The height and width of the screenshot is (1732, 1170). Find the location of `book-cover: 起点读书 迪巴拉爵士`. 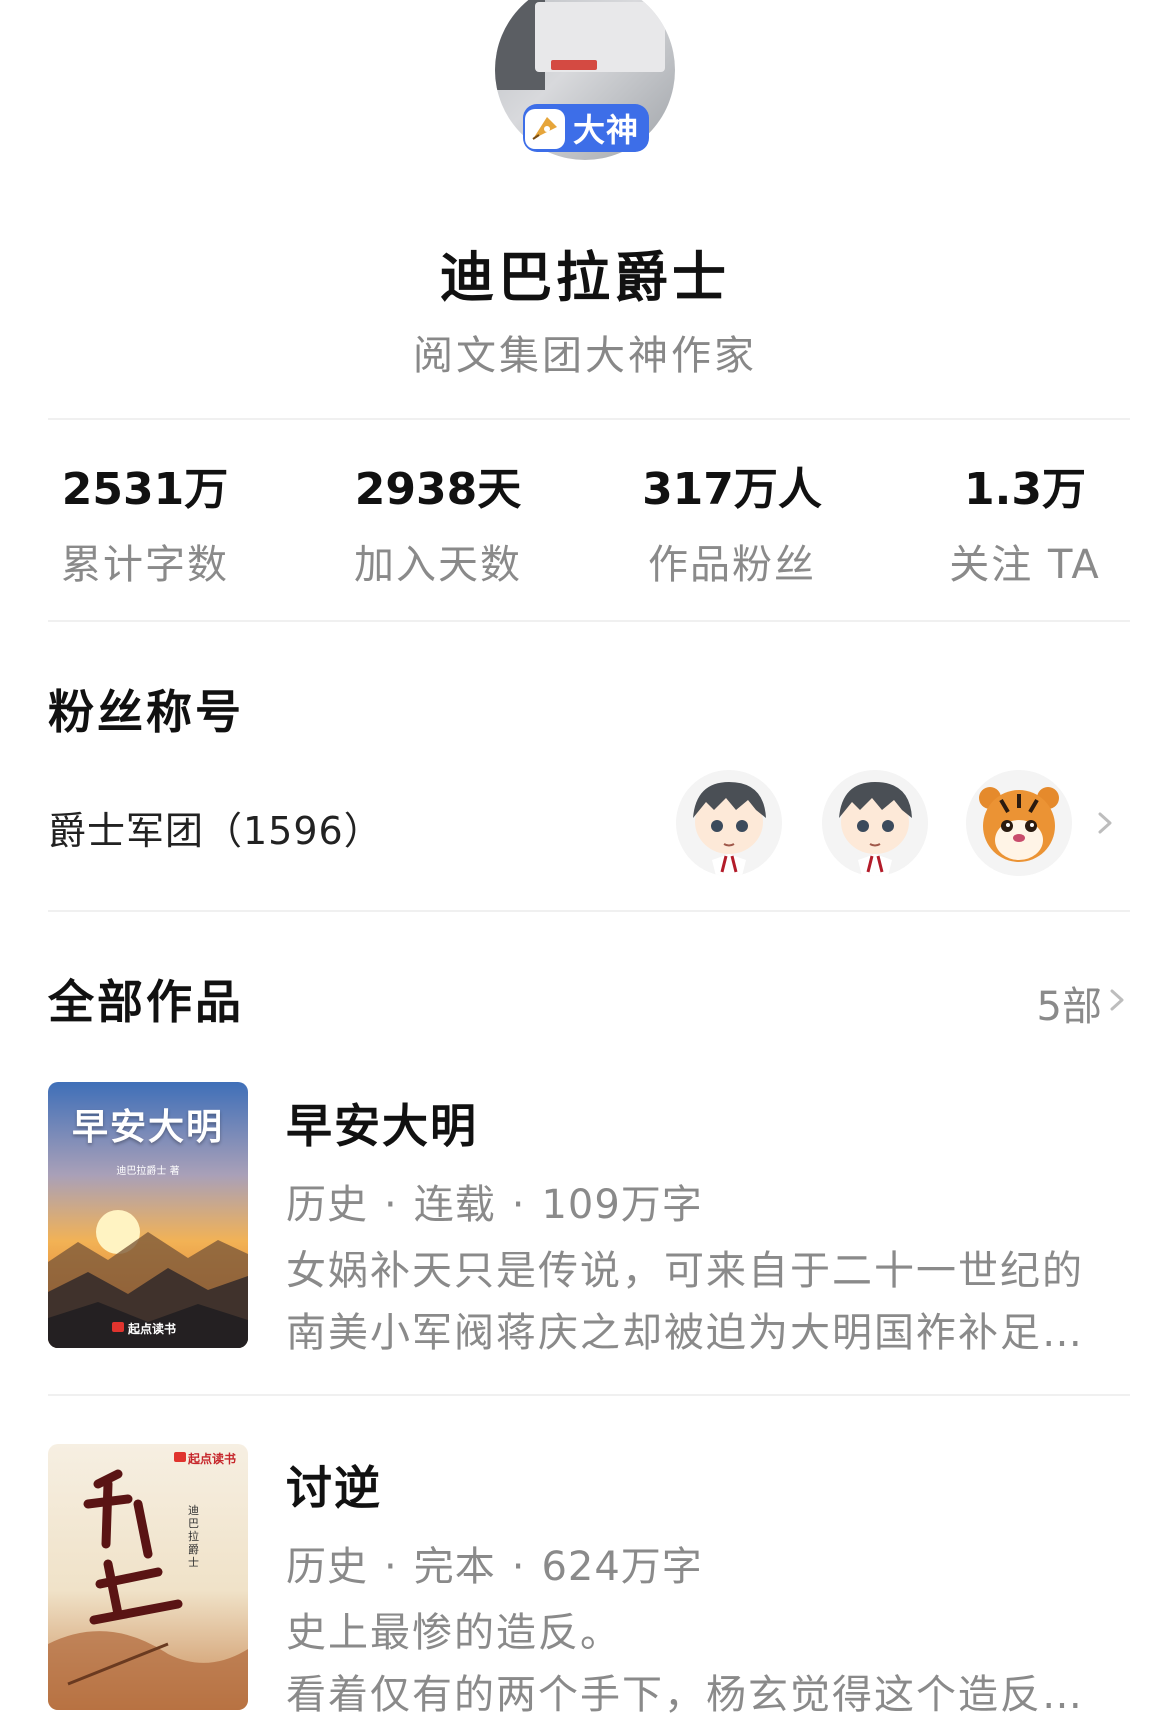

book-cover: 起点读书 迪巴拉爵士 is located at coordinates (148, 1577).